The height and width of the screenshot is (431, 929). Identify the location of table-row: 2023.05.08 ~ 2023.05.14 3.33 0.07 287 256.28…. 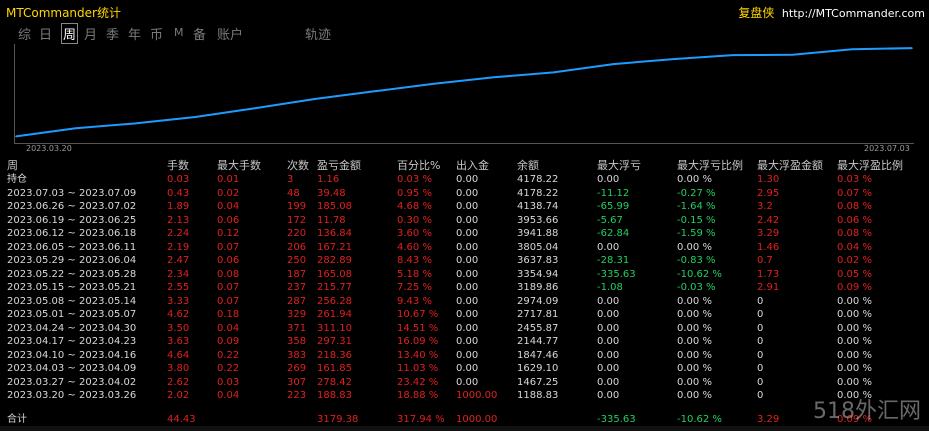
(464, 301).